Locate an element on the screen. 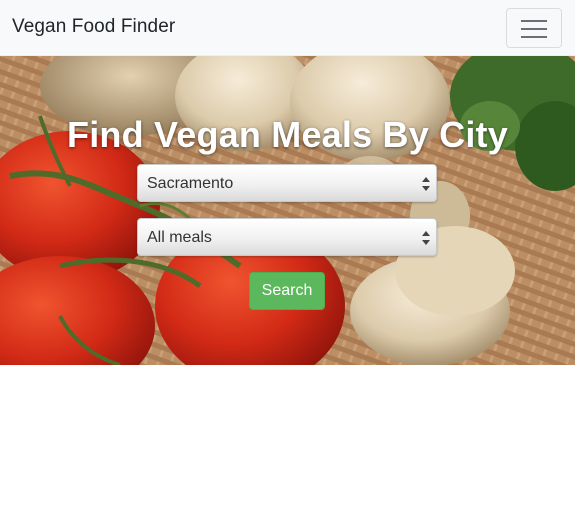 Image resolution: width=575 pixels, height=507 pixels. city-select: Sacramento is located at coordinates (287, 183).